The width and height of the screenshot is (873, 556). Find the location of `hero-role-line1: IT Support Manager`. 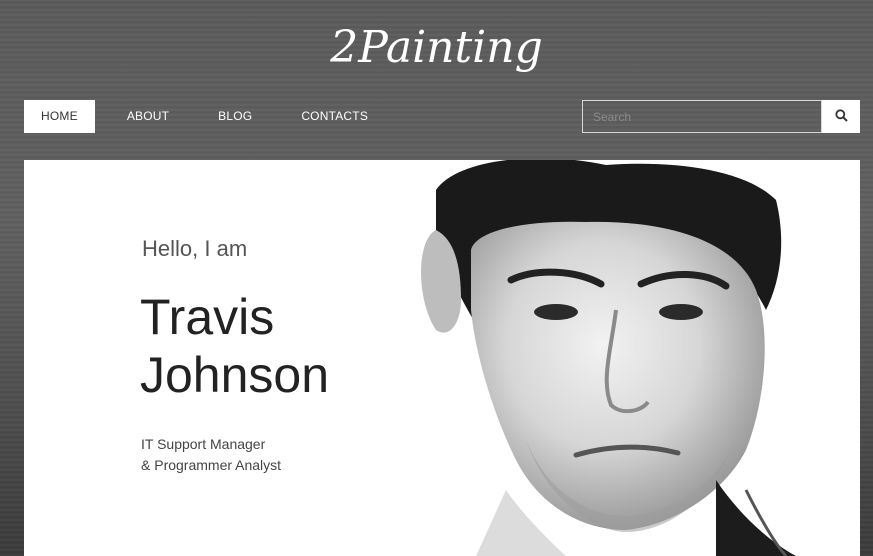

hero-role-line1: IT Support Manager is located at coordinates (203, 444).